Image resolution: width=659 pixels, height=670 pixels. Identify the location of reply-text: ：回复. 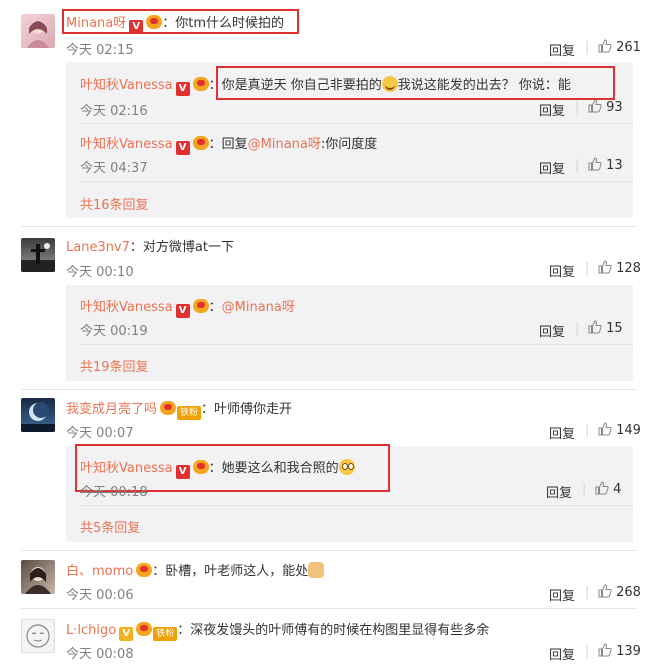
(228, 144).